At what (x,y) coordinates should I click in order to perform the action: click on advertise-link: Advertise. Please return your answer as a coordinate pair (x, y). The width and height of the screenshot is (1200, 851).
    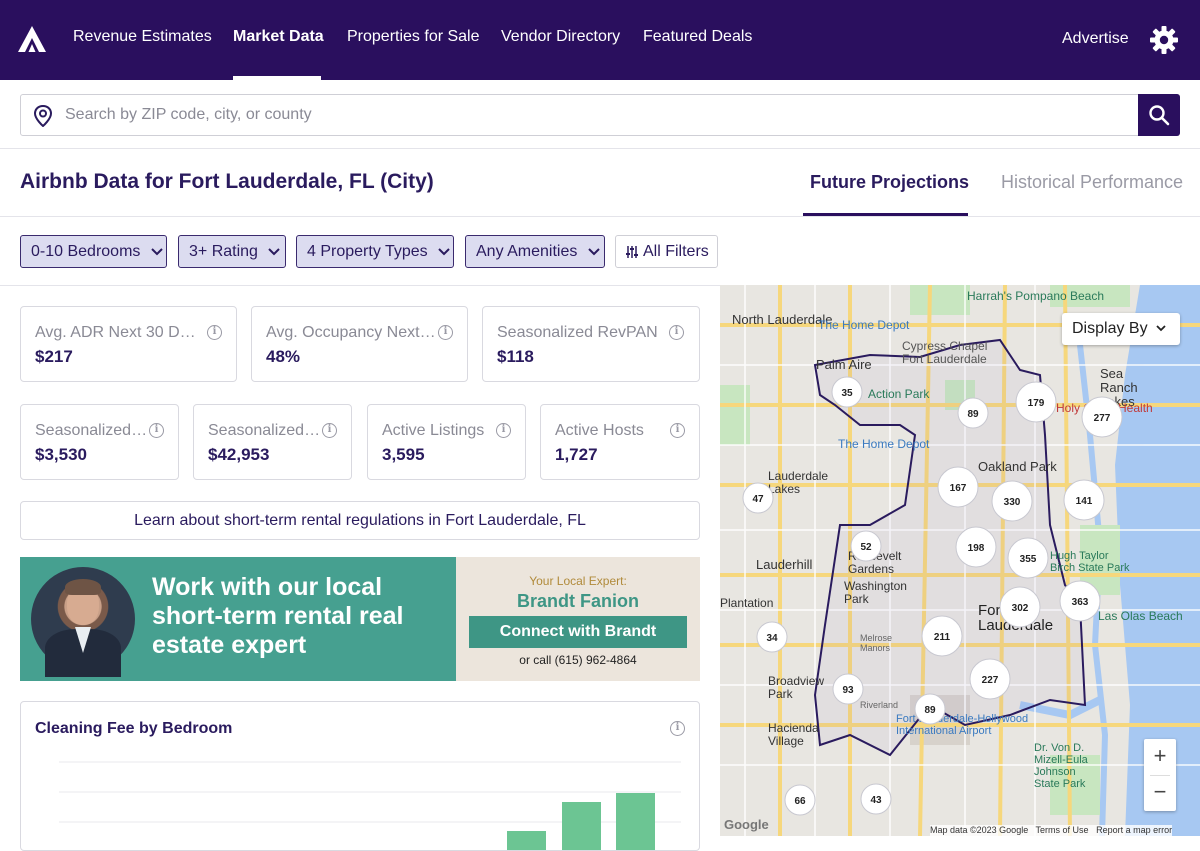
    Looking at the image, I should click on (1095, 39).